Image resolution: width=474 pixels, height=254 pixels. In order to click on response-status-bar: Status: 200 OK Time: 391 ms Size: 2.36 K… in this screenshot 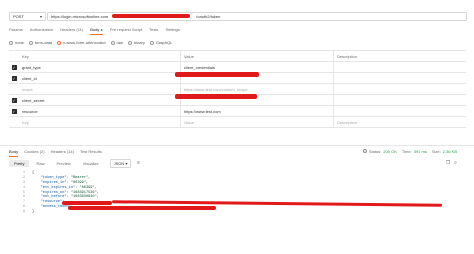, I will do `click(409, 151)`.